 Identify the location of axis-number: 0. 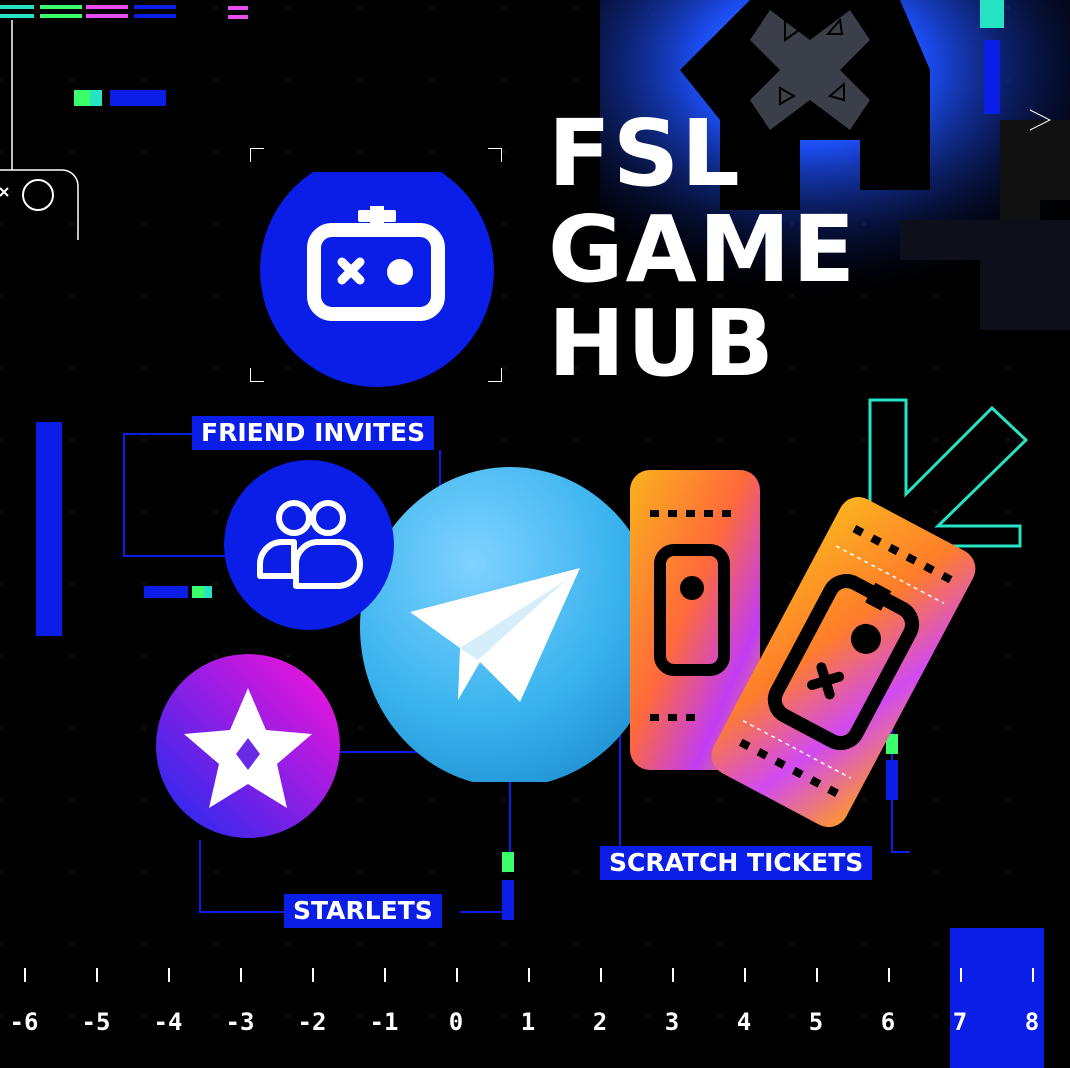
(456, 1022).